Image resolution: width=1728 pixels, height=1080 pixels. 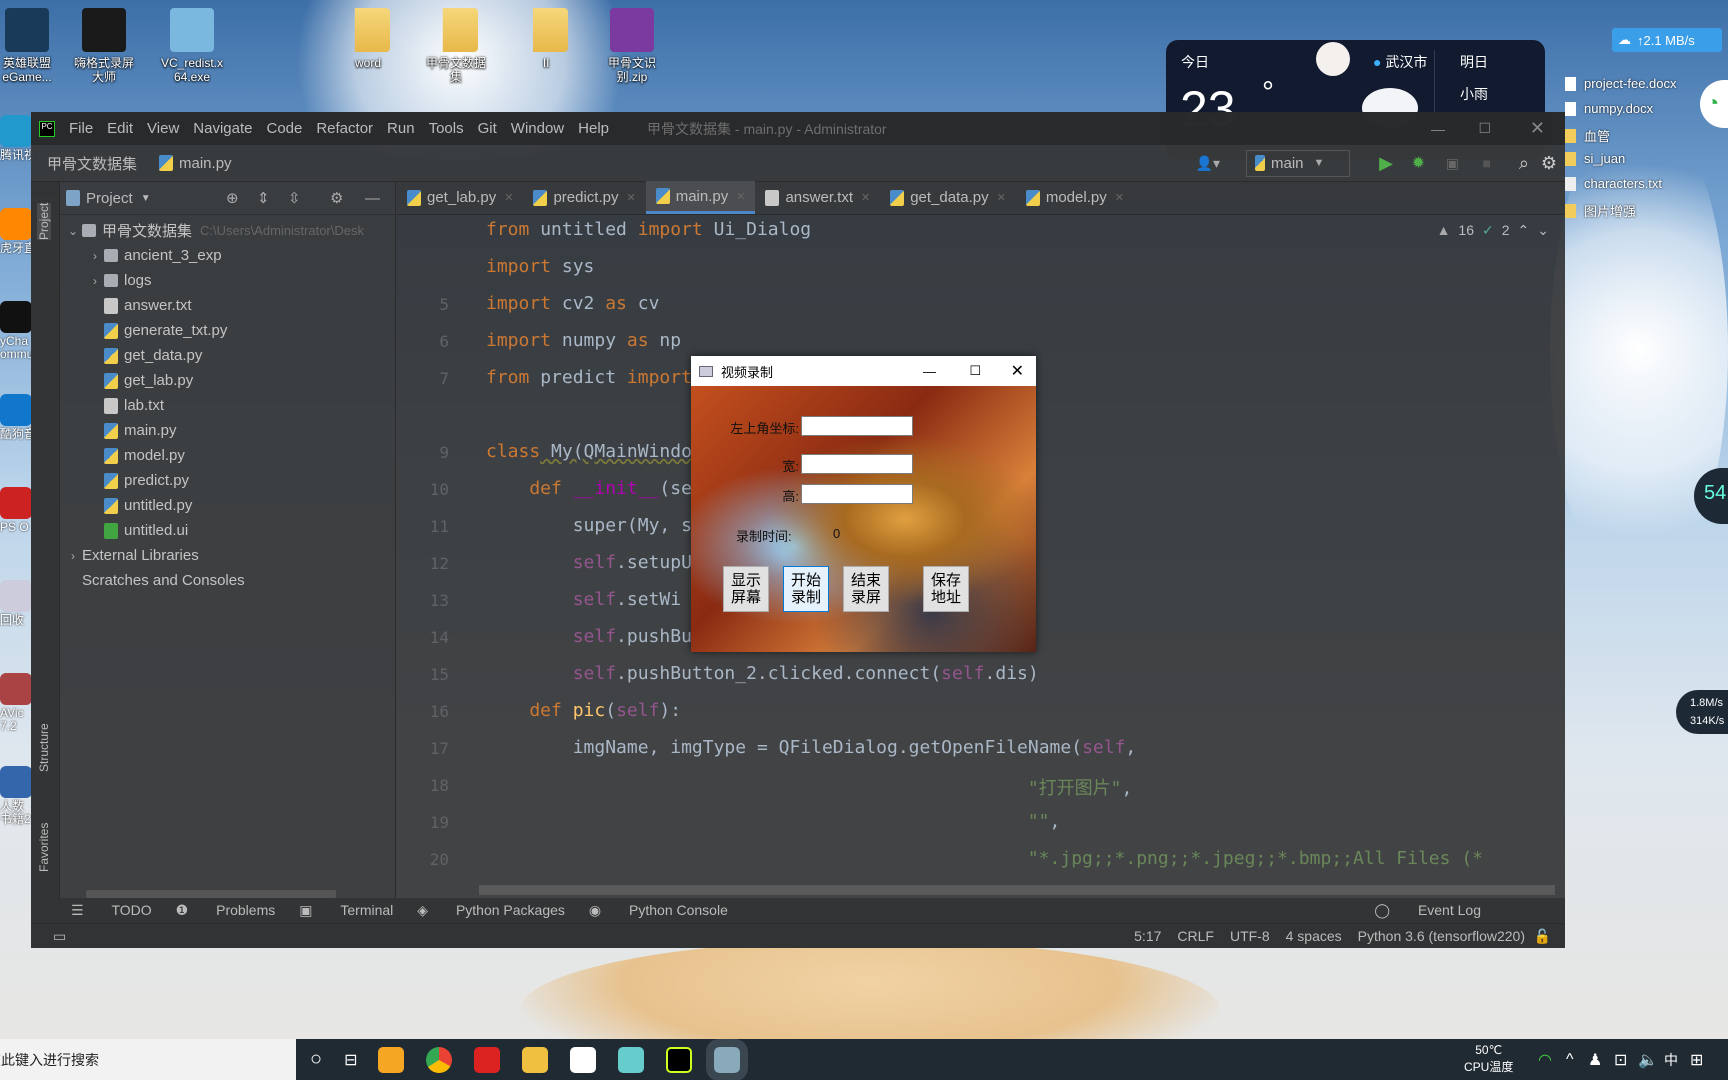 I want to click on tab-get_data-py: get_data.py ✕, so click(x=948, y=197).